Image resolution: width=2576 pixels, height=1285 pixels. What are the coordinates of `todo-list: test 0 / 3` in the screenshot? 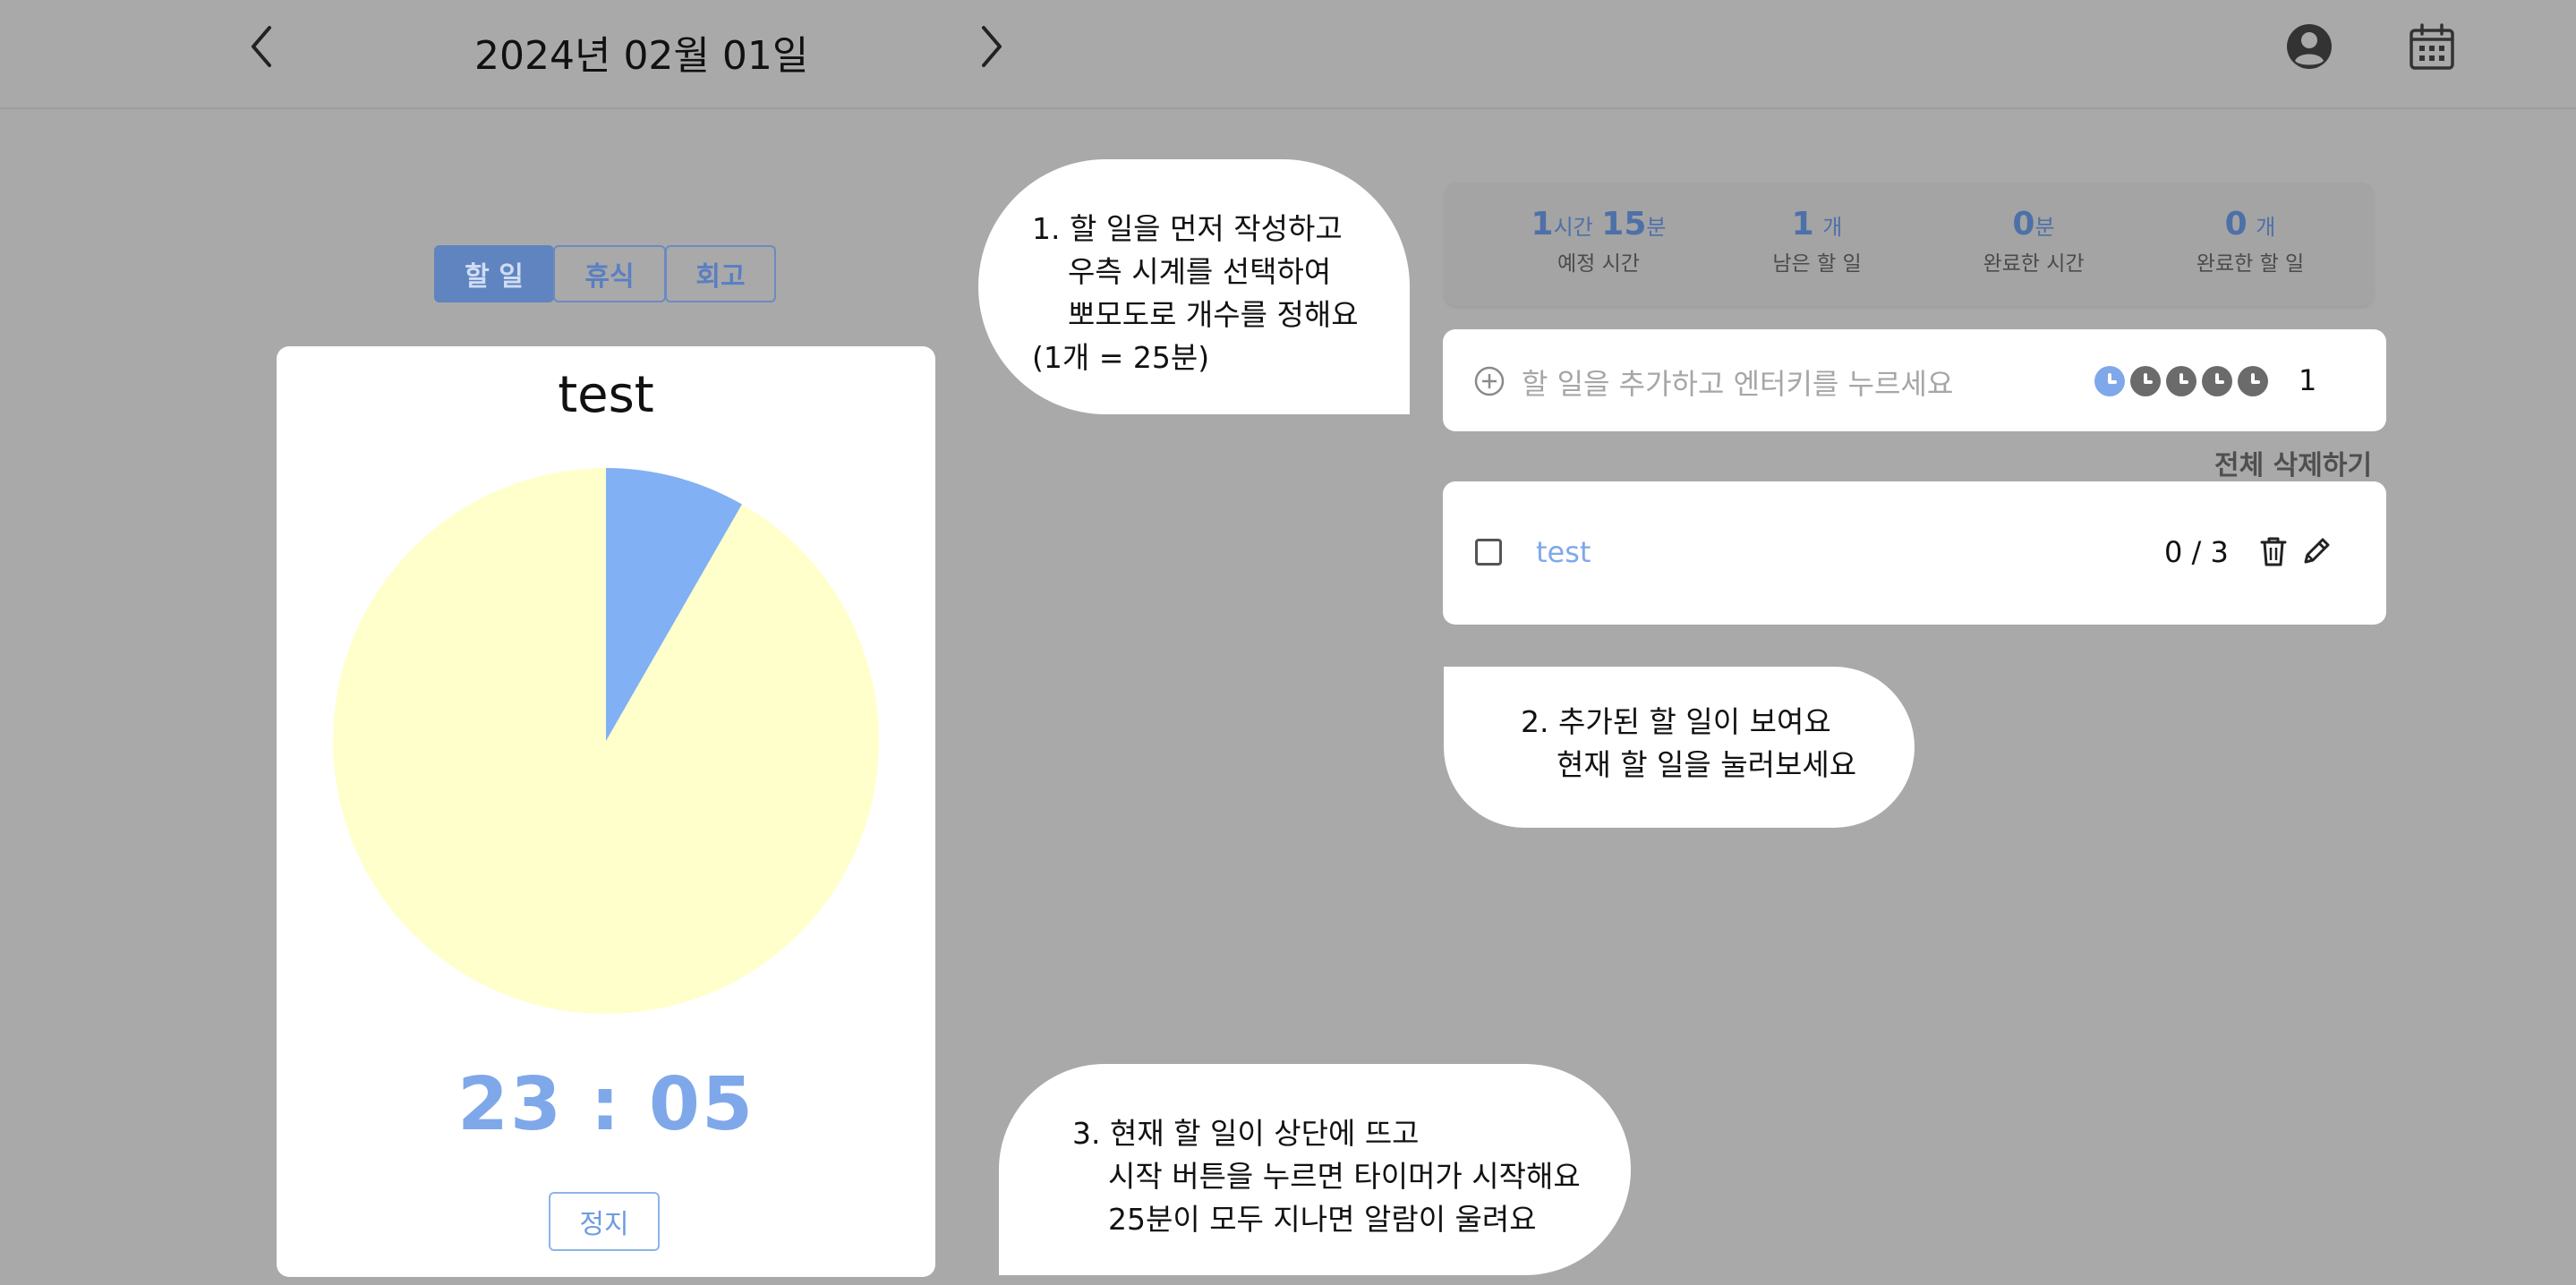 It's located at (1914, 553).